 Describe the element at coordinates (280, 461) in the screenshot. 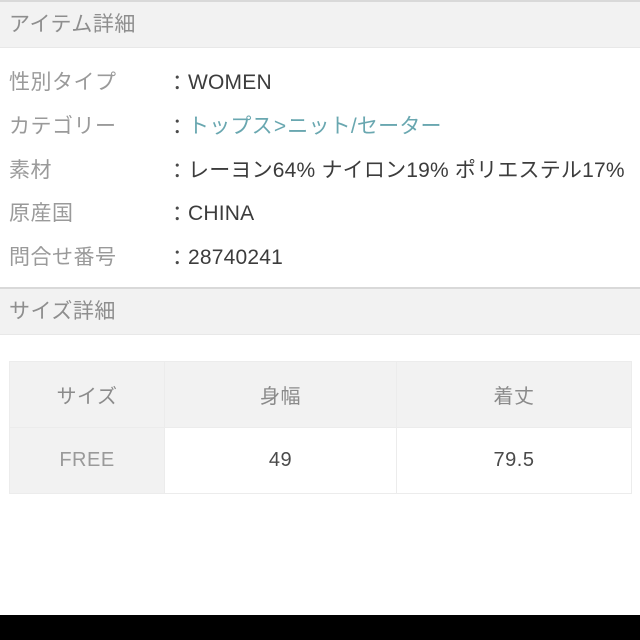

I see `size-table-cell-width: 49` at that location.